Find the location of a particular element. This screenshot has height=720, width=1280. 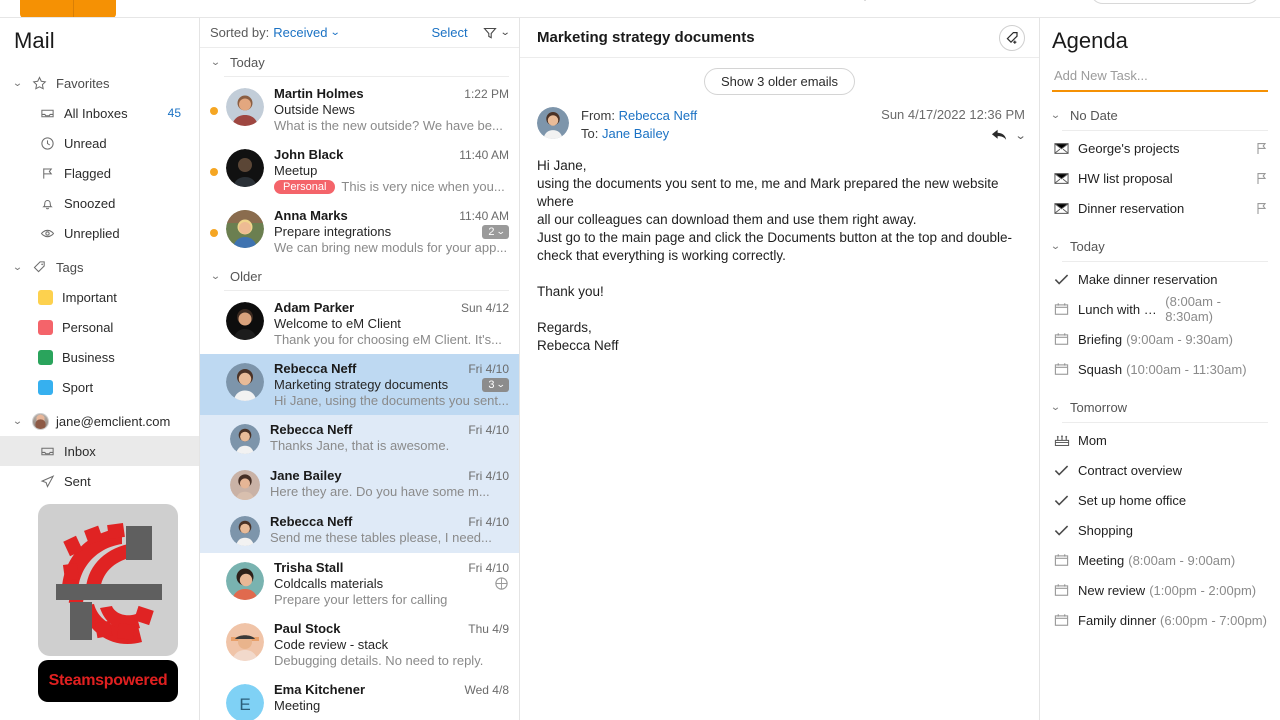

sidebar-folder-inbox: Inbox is located at coordinates (99, 451).